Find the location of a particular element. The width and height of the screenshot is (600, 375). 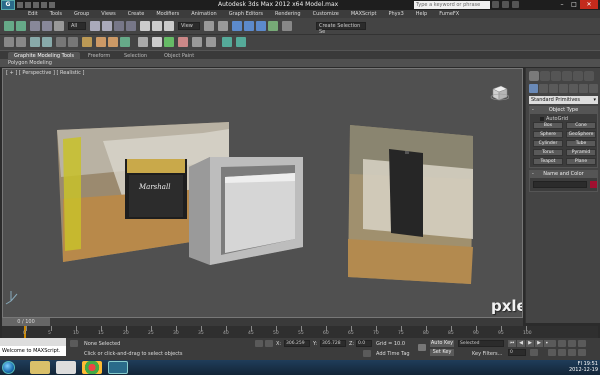

menu-help: Help is located at coordinates (421, 14).